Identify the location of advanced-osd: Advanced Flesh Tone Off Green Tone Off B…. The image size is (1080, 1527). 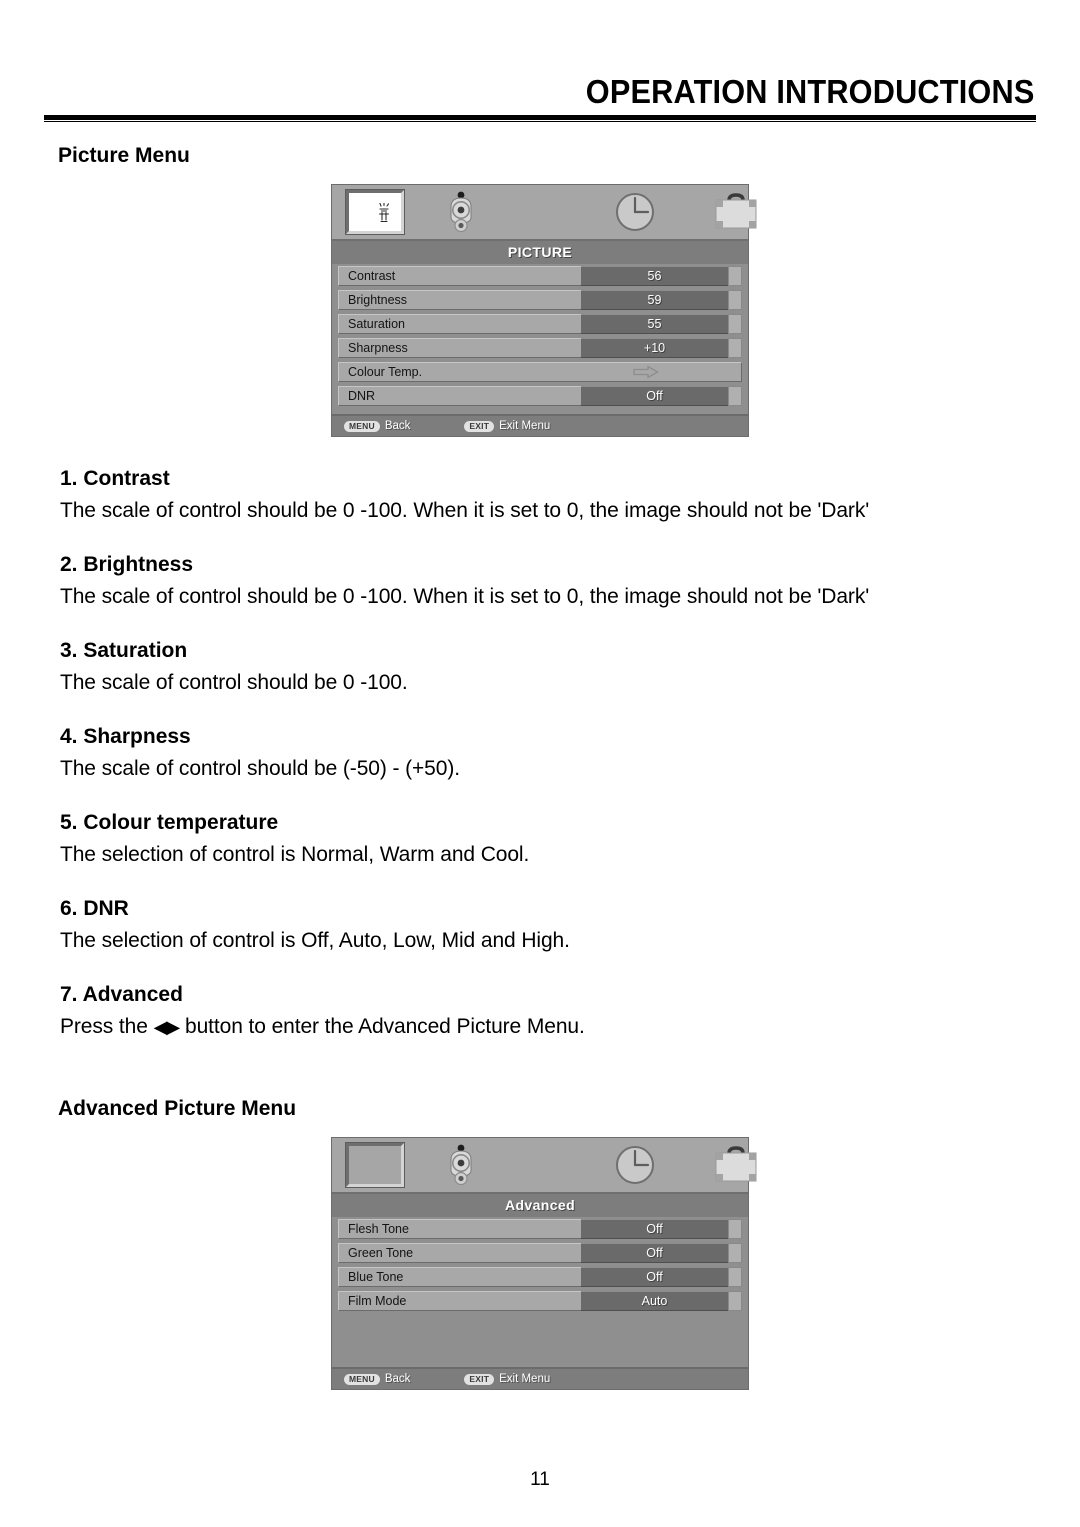
(544, 1263).